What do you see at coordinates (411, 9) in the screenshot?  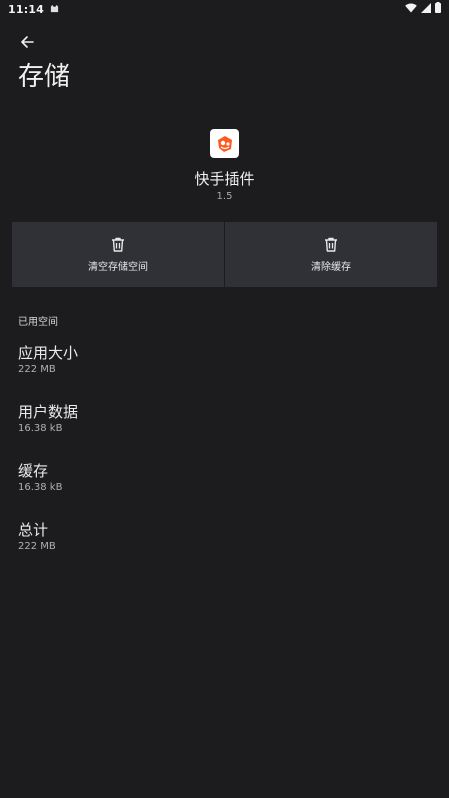 I see `wifi-icon` at bounding box center [411, 9].